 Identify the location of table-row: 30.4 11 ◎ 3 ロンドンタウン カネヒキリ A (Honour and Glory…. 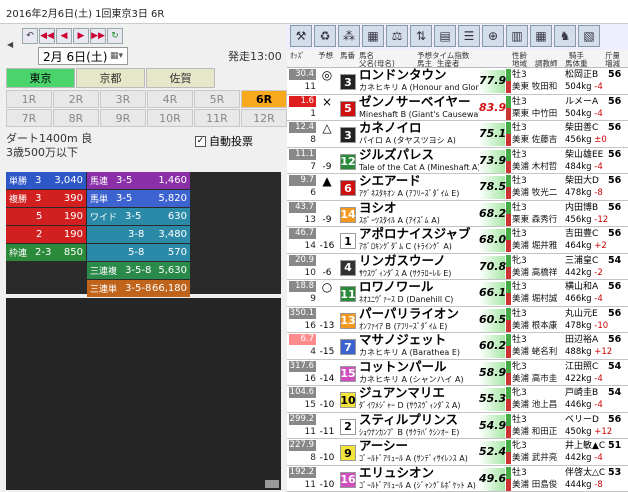
(457, 81).